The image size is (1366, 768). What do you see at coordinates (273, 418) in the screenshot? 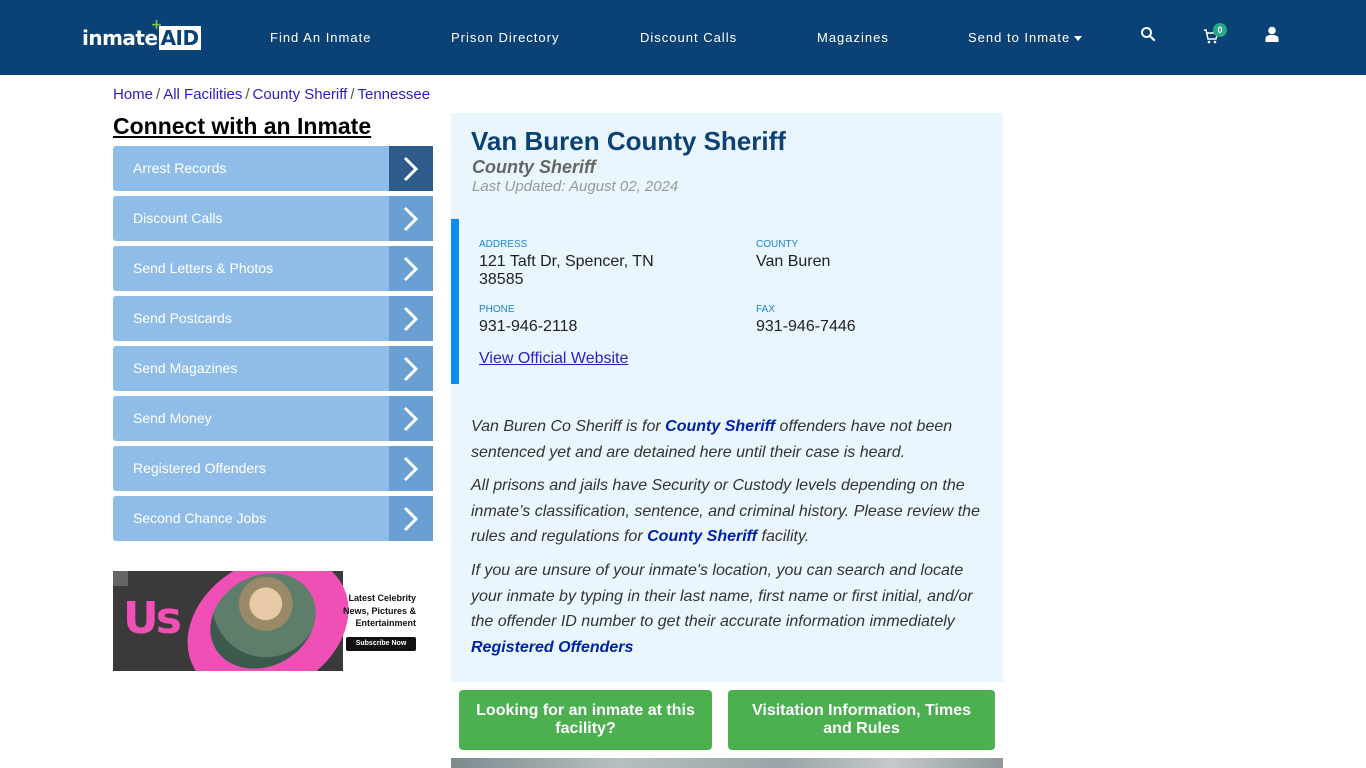
I see `sidebar-item-send-money: Send Money` at bounding box center [273, 418].